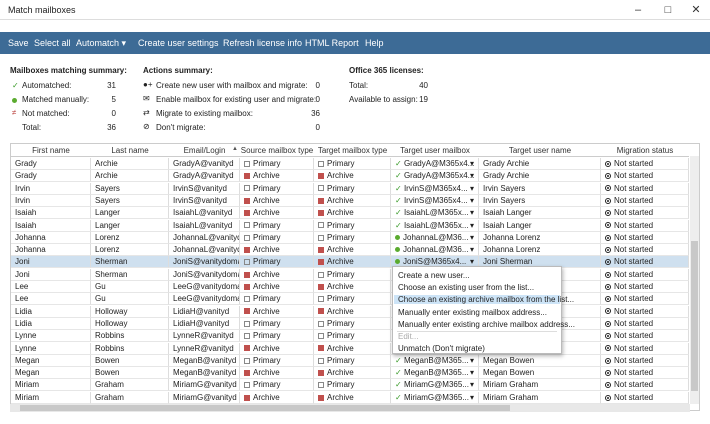 This screenshot has width=710, height=424. I want to click on close-icon: ✕, so click(696, 10).